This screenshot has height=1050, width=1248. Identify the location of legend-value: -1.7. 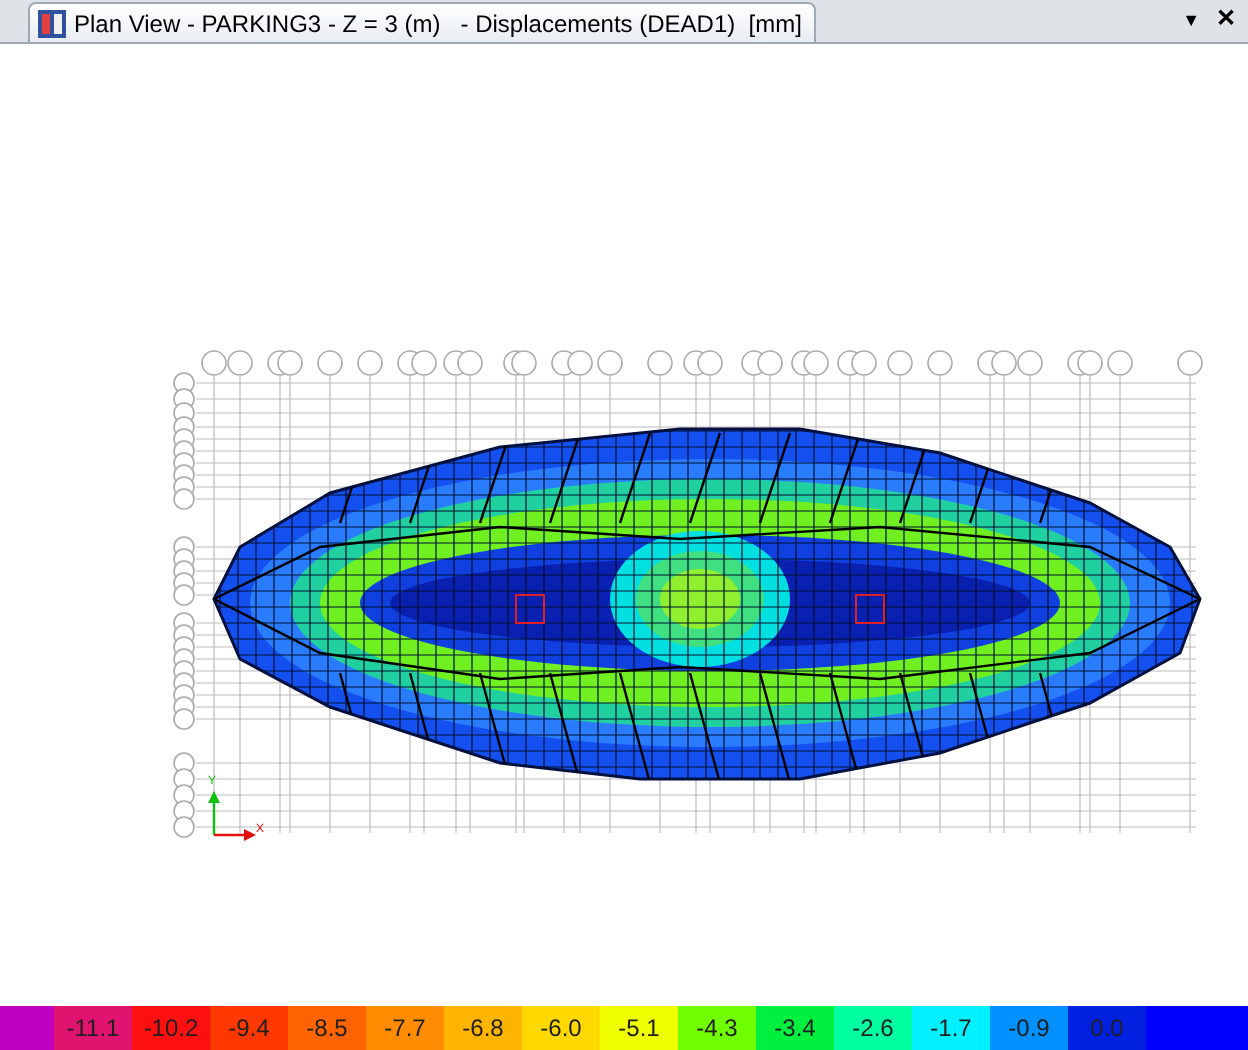
(951, 1029).